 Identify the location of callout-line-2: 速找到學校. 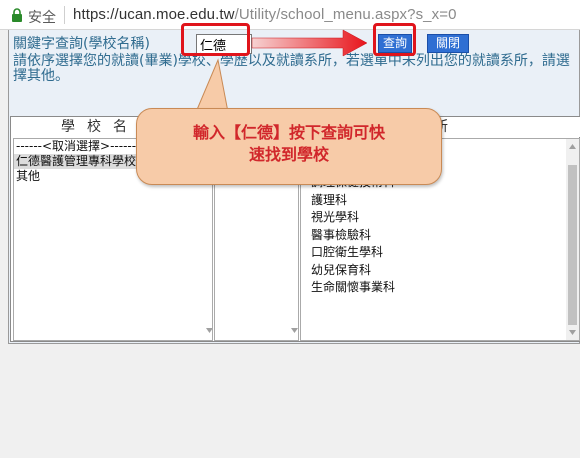
(288, 154).